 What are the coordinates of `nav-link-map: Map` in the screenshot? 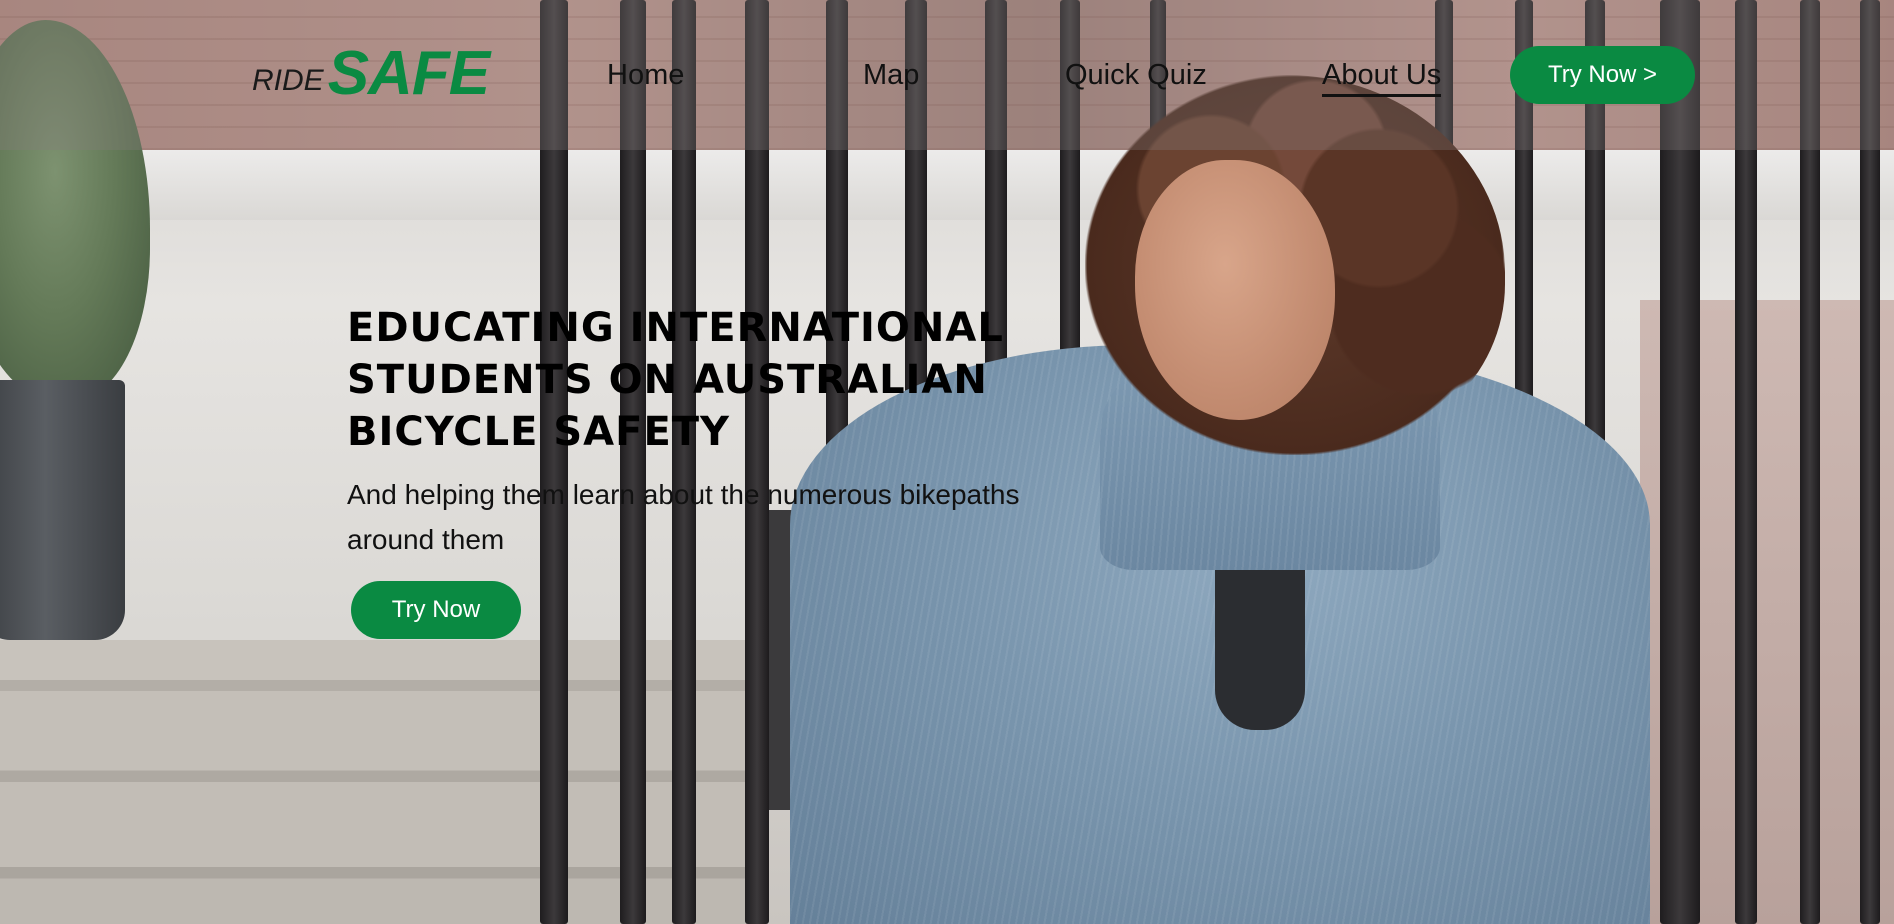 It's located at (891, 75).